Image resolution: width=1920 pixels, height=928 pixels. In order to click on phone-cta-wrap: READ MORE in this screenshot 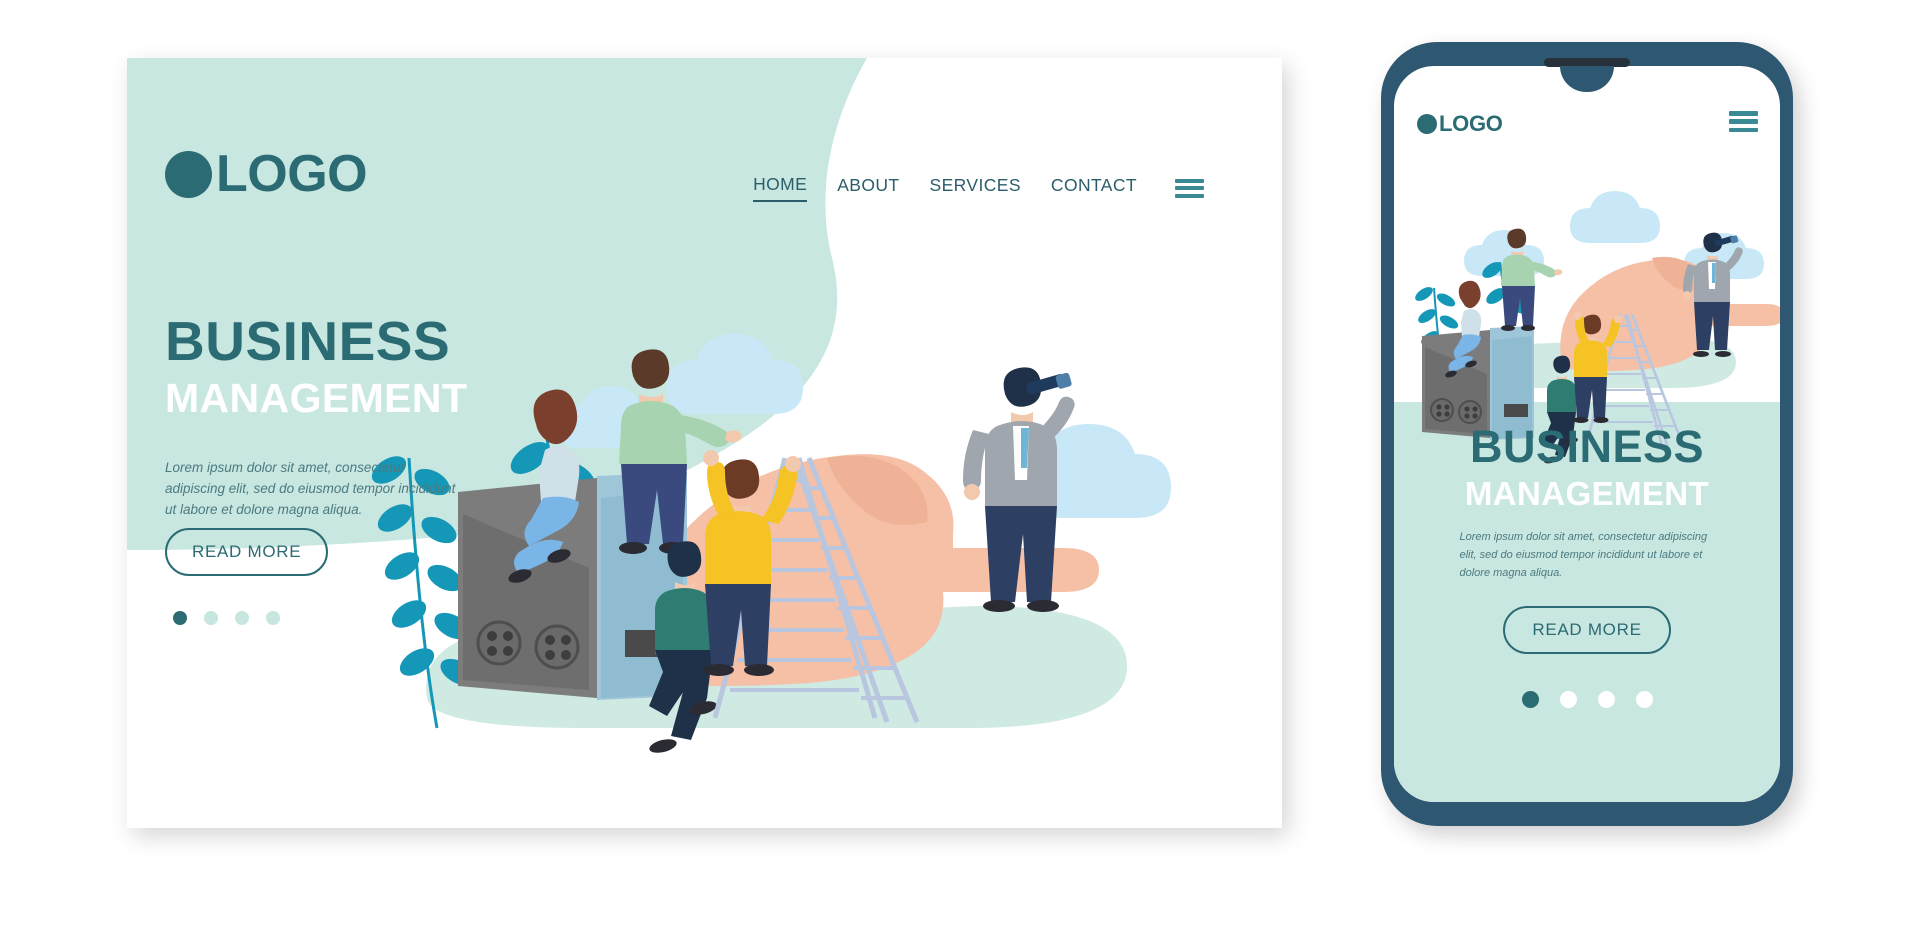, I will do `click(1587, 630)`.